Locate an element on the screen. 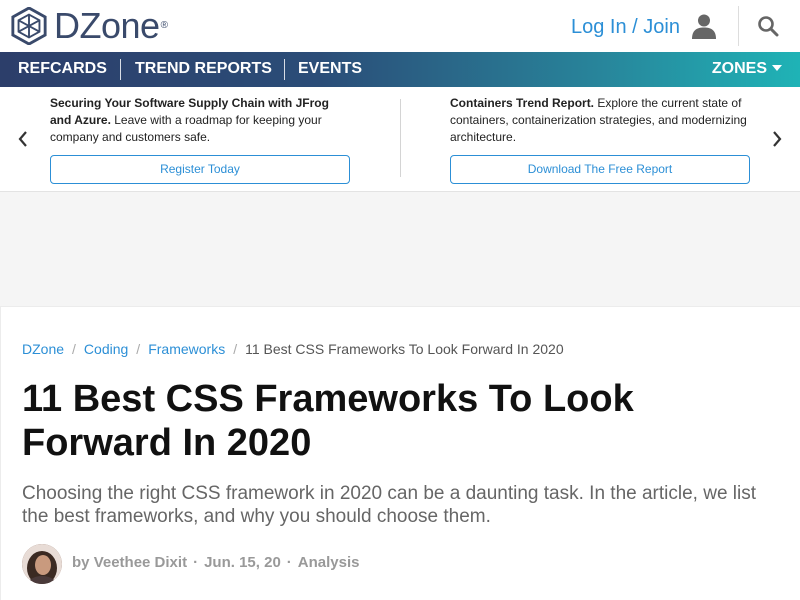  chevron-left-icon is located at coordinates (23, 139).